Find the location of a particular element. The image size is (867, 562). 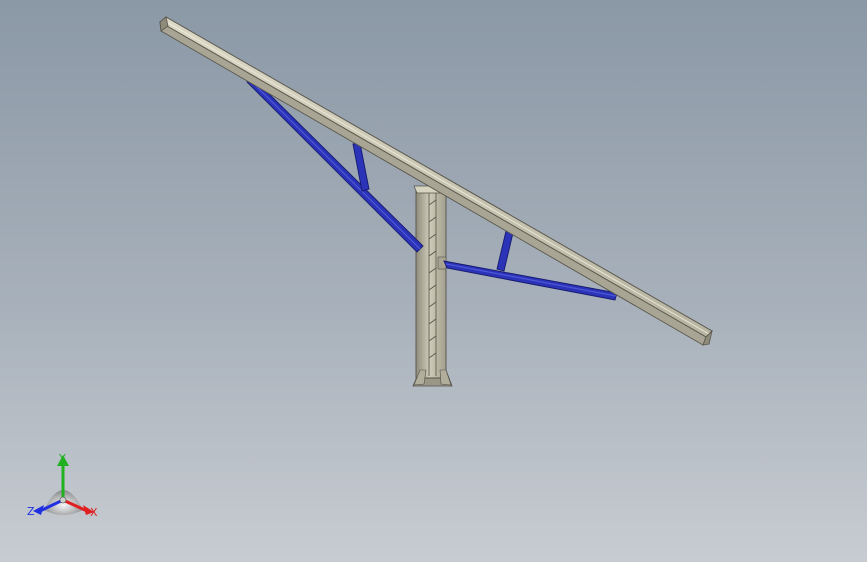

orientation-triad: Y X Z is located at coordinates (62, 485).